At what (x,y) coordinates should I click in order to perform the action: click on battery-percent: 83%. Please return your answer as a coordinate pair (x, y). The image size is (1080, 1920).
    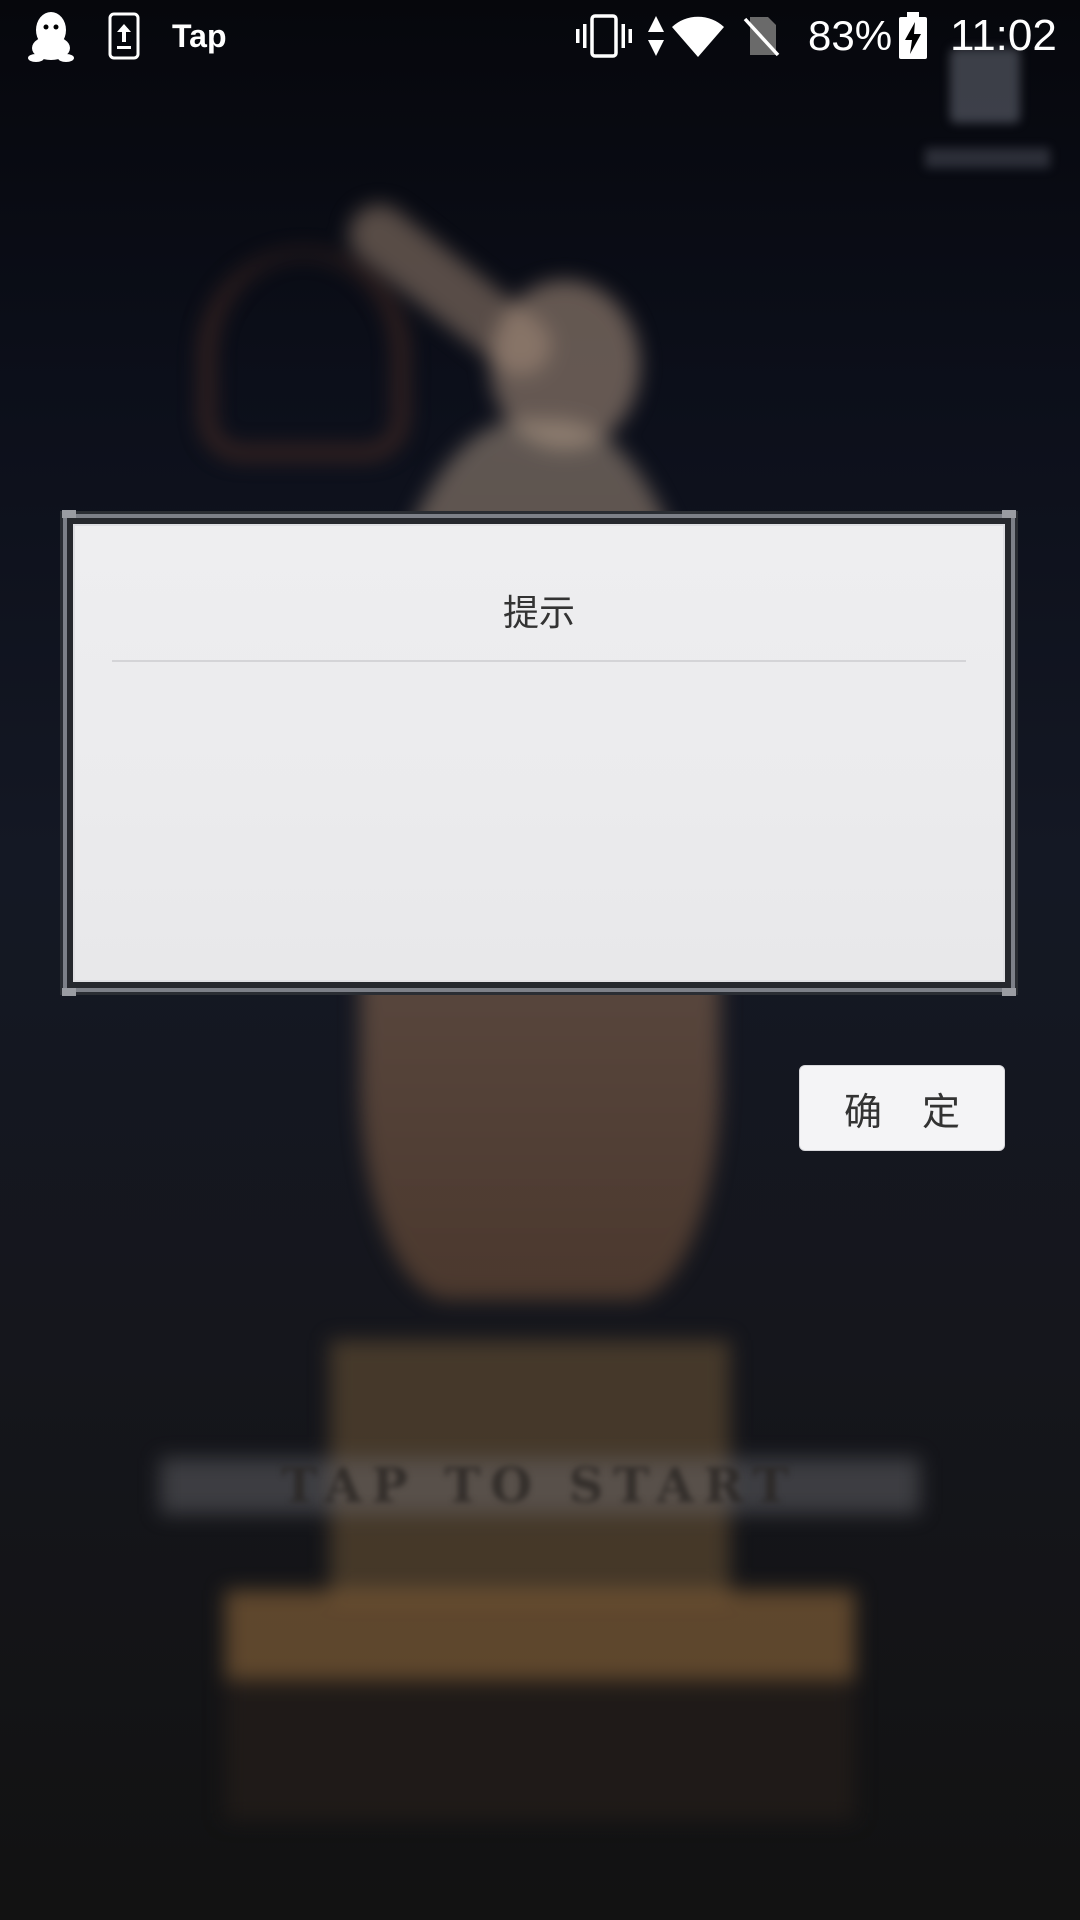
    Looking at the image, I should click on (850, 35).